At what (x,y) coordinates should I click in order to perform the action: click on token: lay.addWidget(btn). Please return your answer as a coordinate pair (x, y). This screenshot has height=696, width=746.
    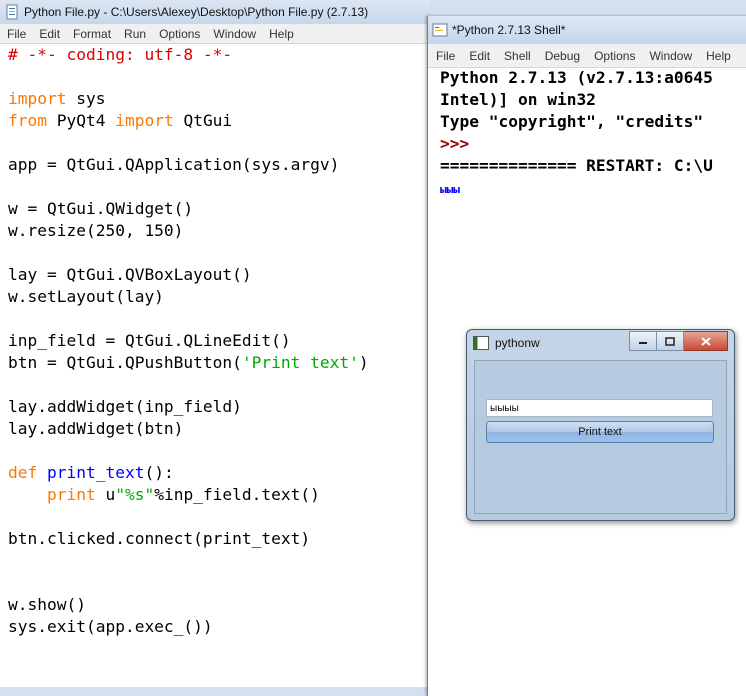
    Looking at the image, I should click on (96, 428).